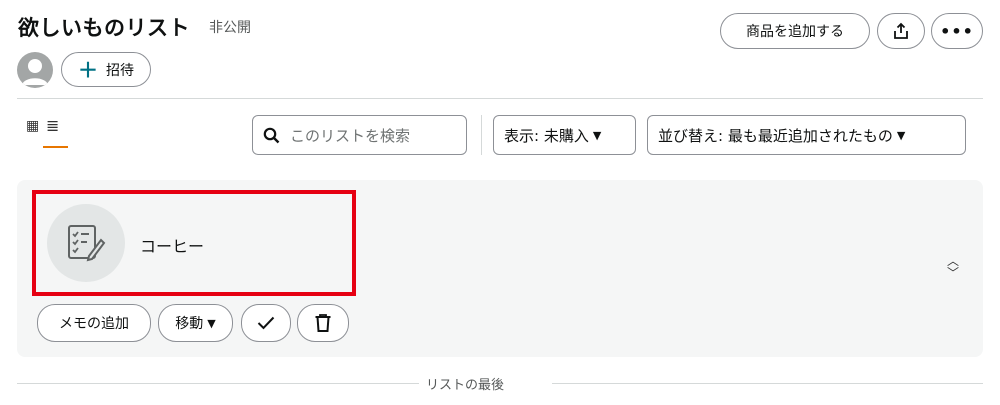  Describe the element at coordinates (189, 324) in the screenshot. I see `move-label: 移動` at that location.